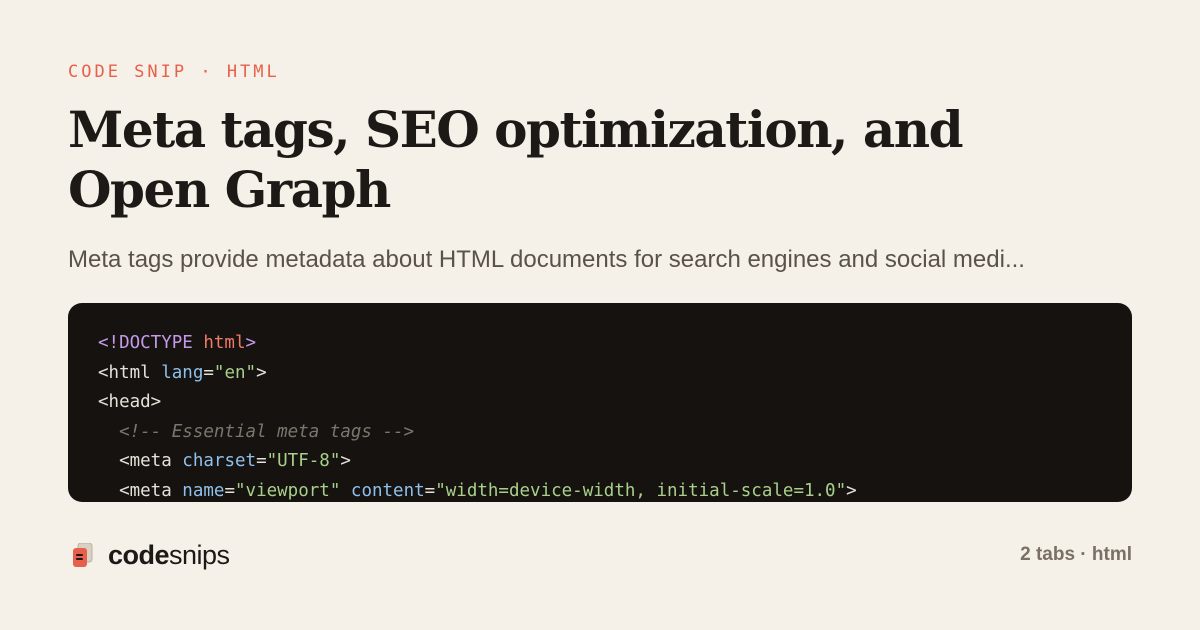 This screenshot has width=1200, height=630. I want to click on code-token: <!-- Essential meta tags -->, so click(256, 431).